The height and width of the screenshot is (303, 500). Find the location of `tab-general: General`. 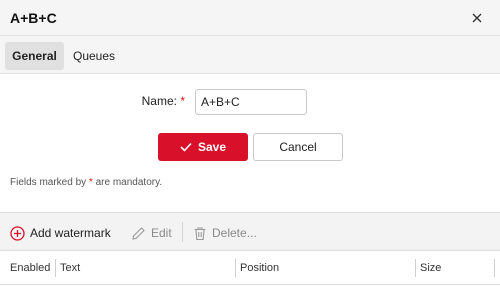

tab-general: General is located at coordinates (34, 56).